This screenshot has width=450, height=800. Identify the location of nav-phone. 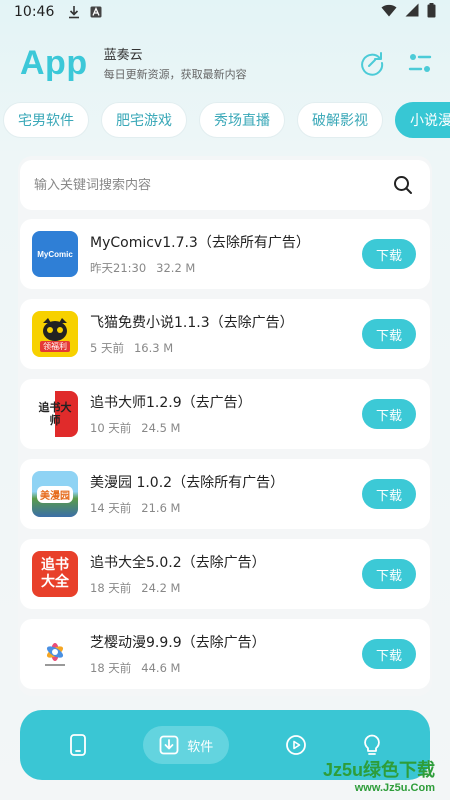
(78, 745).